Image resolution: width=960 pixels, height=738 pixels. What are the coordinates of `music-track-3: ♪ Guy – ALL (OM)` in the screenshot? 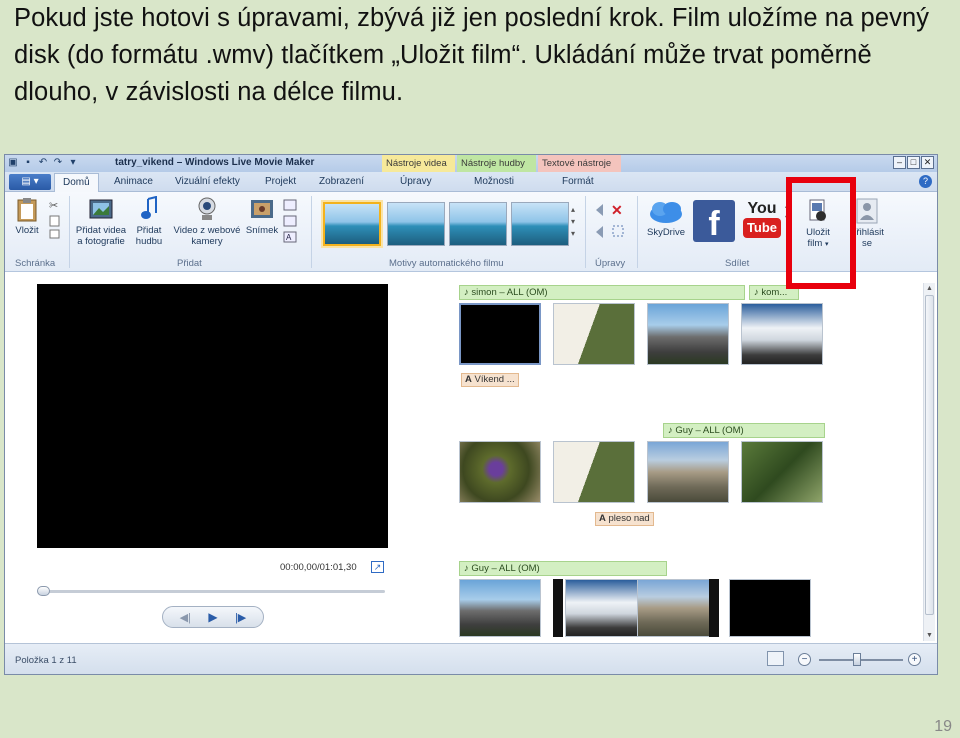 It's located at (563, 568).